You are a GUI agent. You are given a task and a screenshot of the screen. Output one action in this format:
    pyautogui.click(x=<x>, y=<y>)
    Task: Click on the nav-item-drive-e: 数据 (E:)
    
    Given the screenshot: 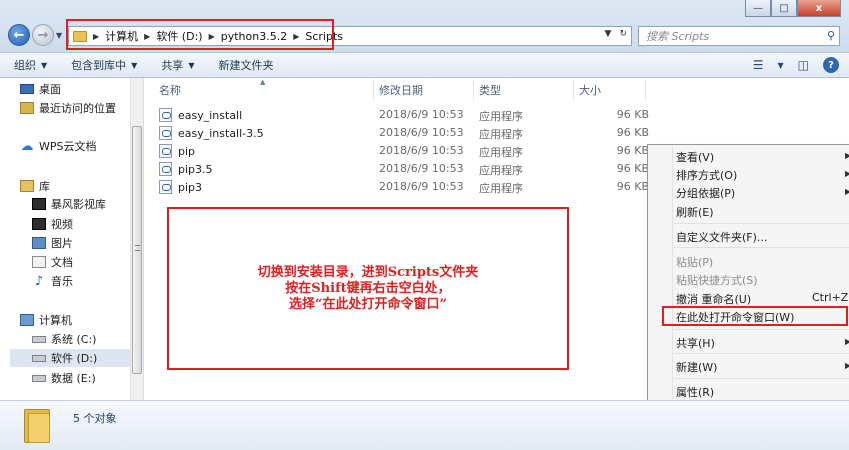 What is the action you would take?
    pyautogui.click(x=64, y=378)
    